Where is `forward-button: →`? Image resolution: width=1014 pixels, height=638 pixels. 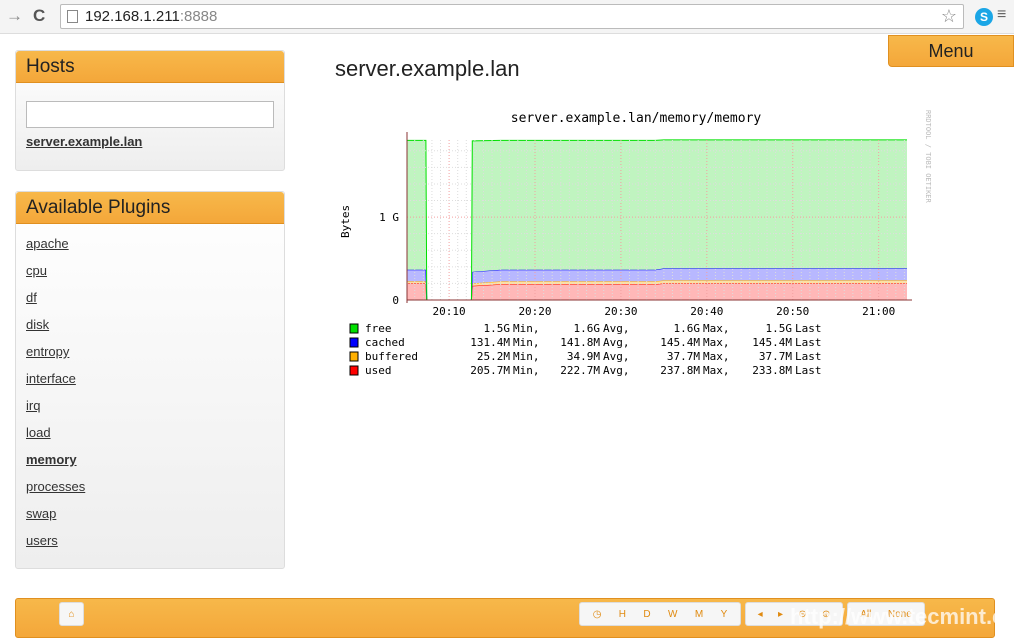
forward-button: → is located at coordinates (14, 16).